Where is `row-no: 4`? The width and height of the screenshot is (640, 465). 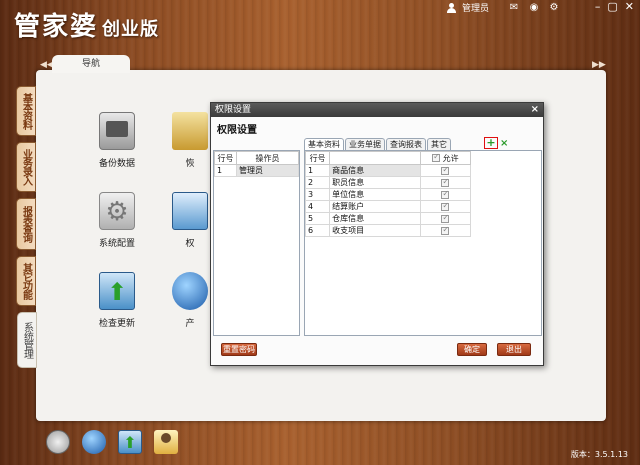
row-no: 4 is located at coordinates (317, 206).